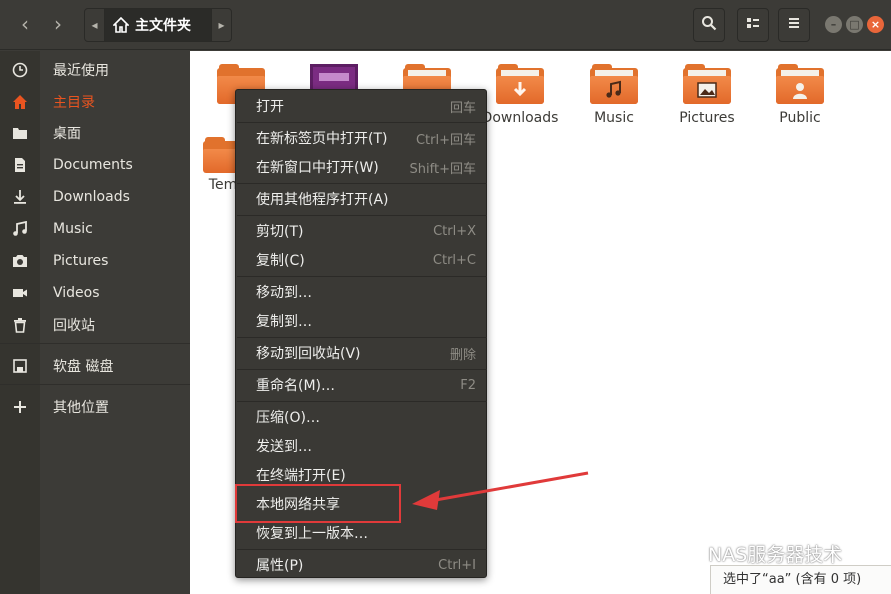  I want to click on menu-item-move-to-trash: 移动到回收站(V) 删除, so click(361, 353).